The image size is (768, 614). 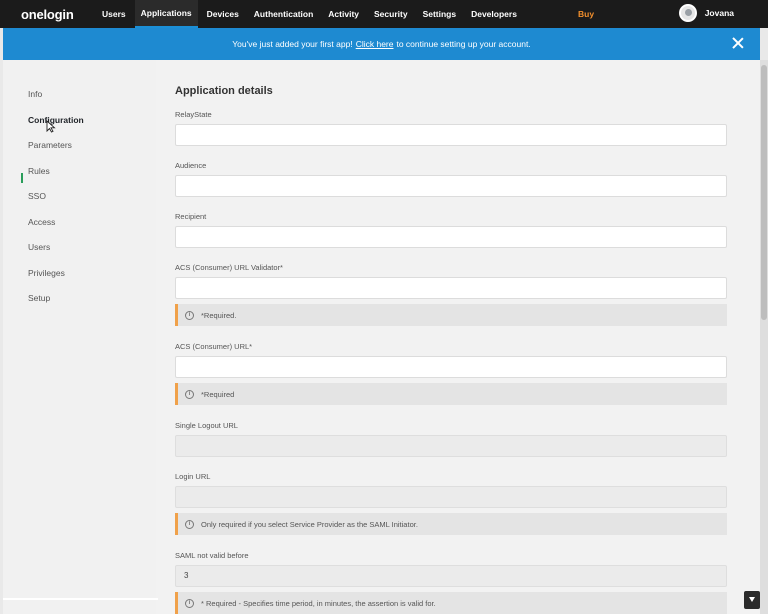 I want to click on acs-url-validator-input, so click(x=451, y=288).